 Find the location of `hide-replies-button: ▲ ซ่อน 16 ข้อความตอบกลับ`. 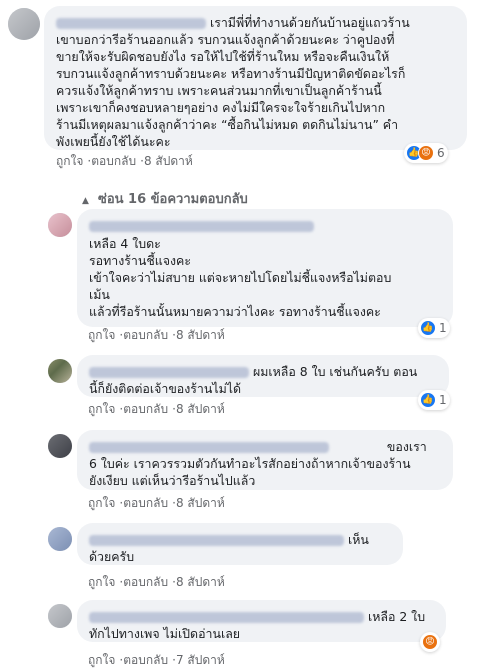

hide-replies-button: ▲ ซ่อน 16 ข้อความตอบกลับ is located at coordinates (165, 198).